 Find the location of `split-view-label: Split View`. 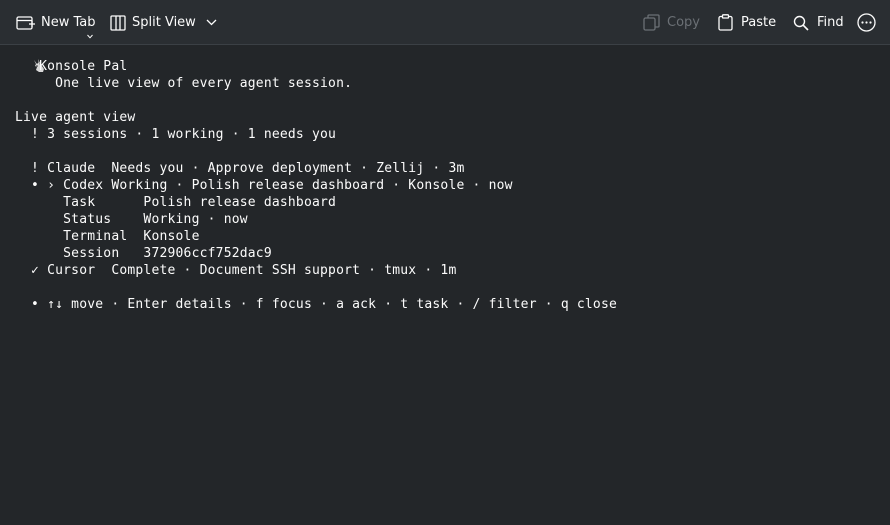

split-view-label: Split View is located at coordinates (164, 22).